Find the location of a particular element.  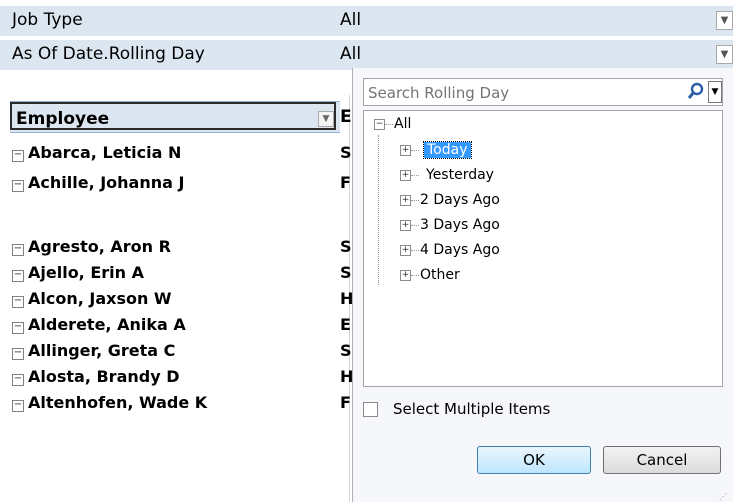

search-box: ▼ is located at coordinates (543, 92).